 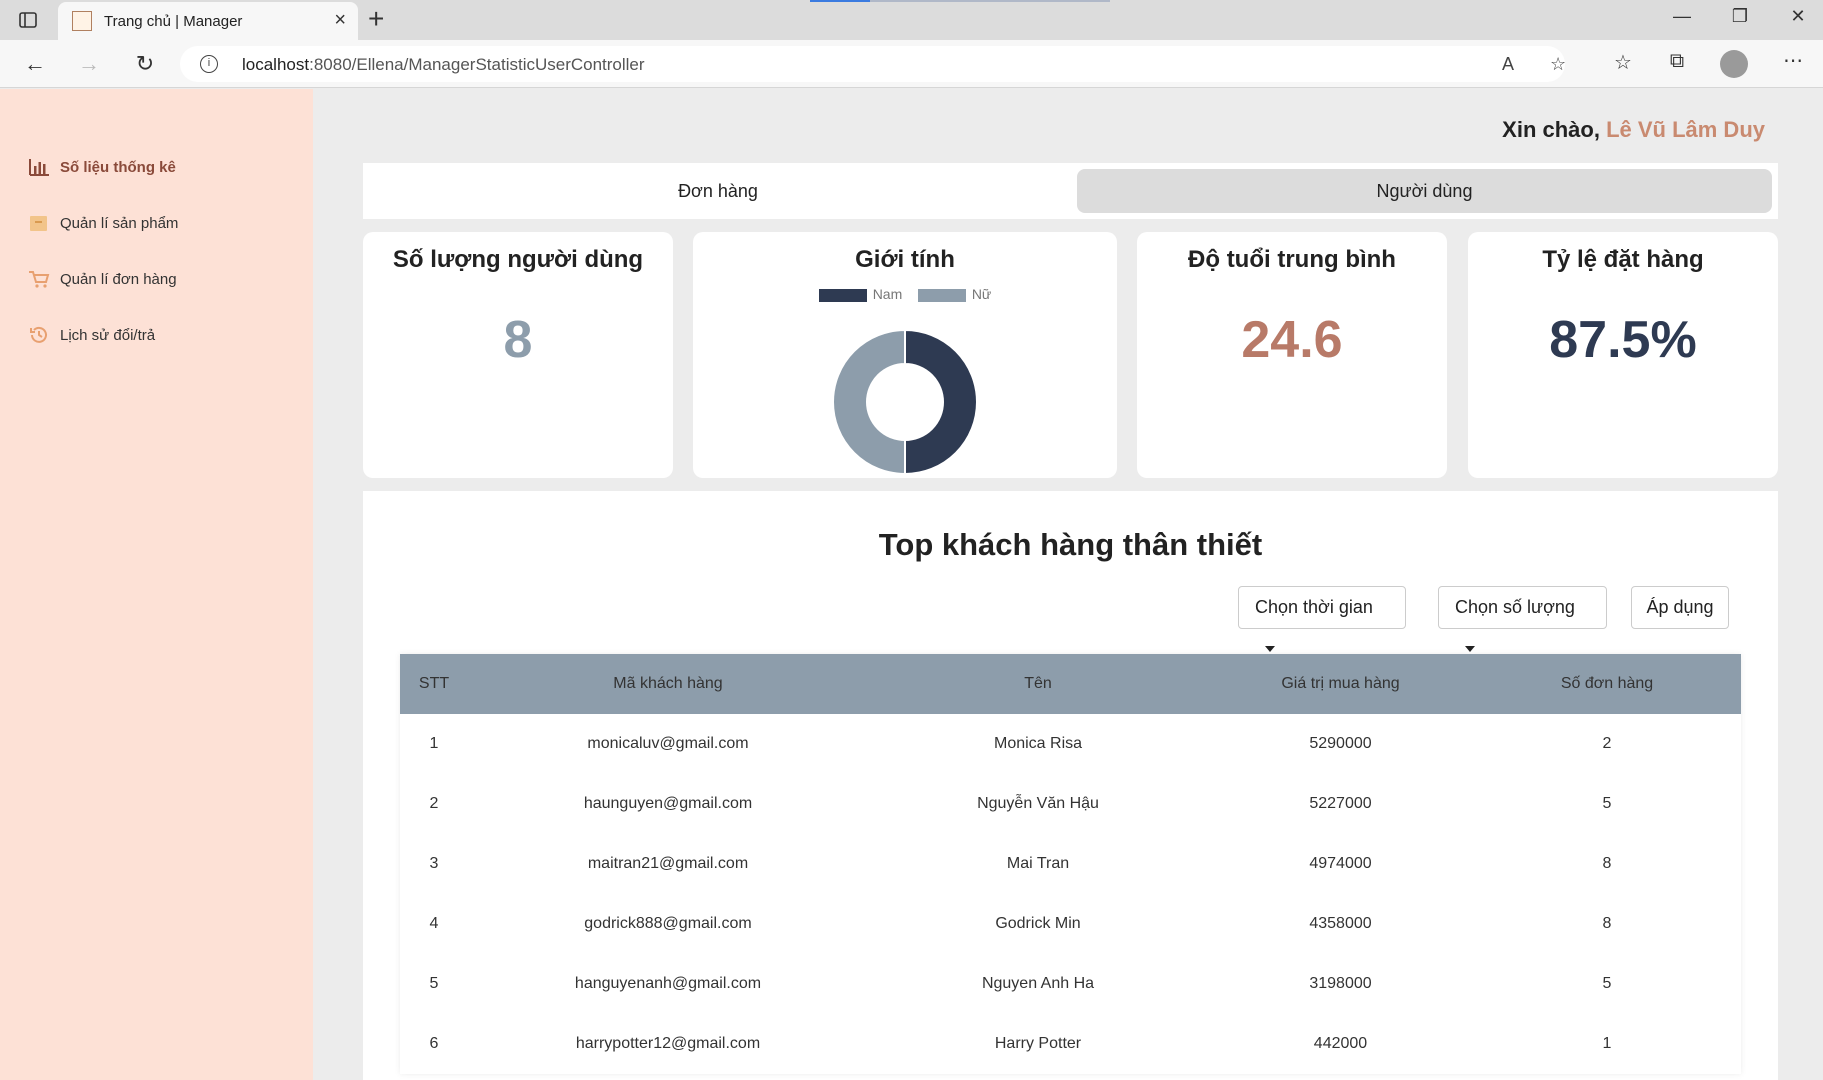 What do you see at coordinates (668, 923) in the screenshot?
I see `table-cell: godrick888@gmail.com` at bounding box center [668, 923].